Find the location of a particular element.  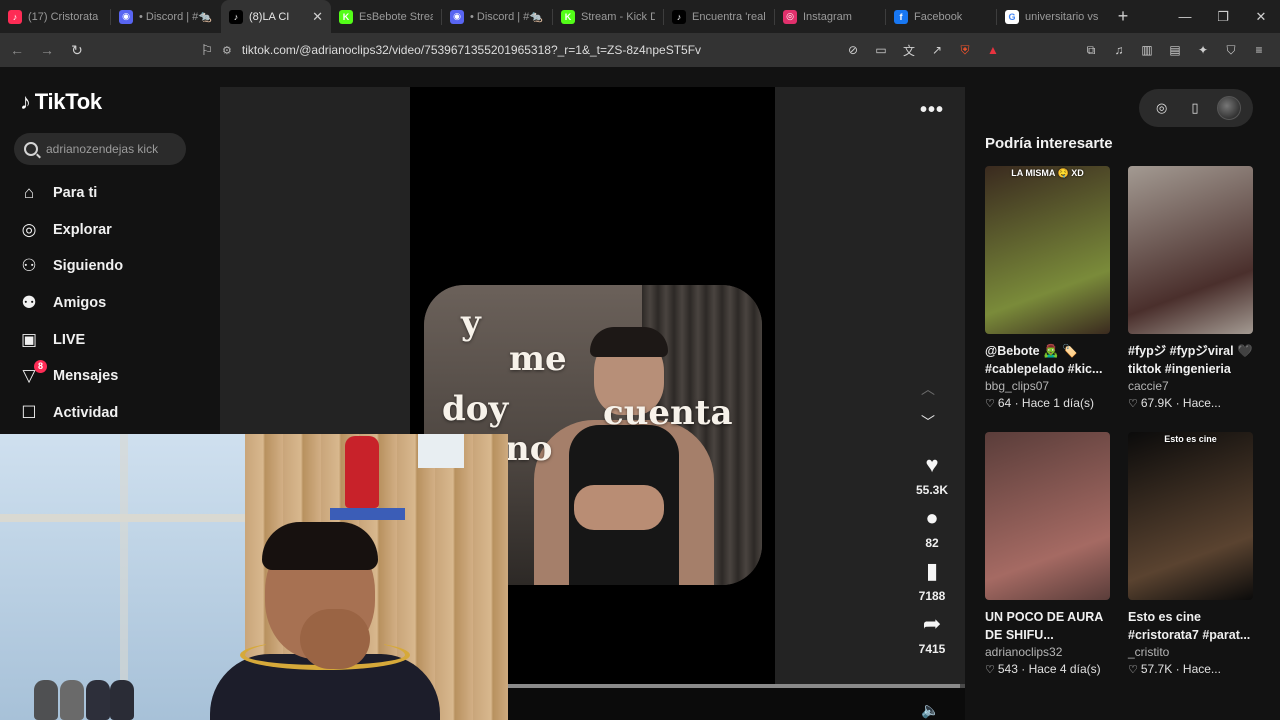

reload-icon: ↻ is located at coordinates (77, 50).